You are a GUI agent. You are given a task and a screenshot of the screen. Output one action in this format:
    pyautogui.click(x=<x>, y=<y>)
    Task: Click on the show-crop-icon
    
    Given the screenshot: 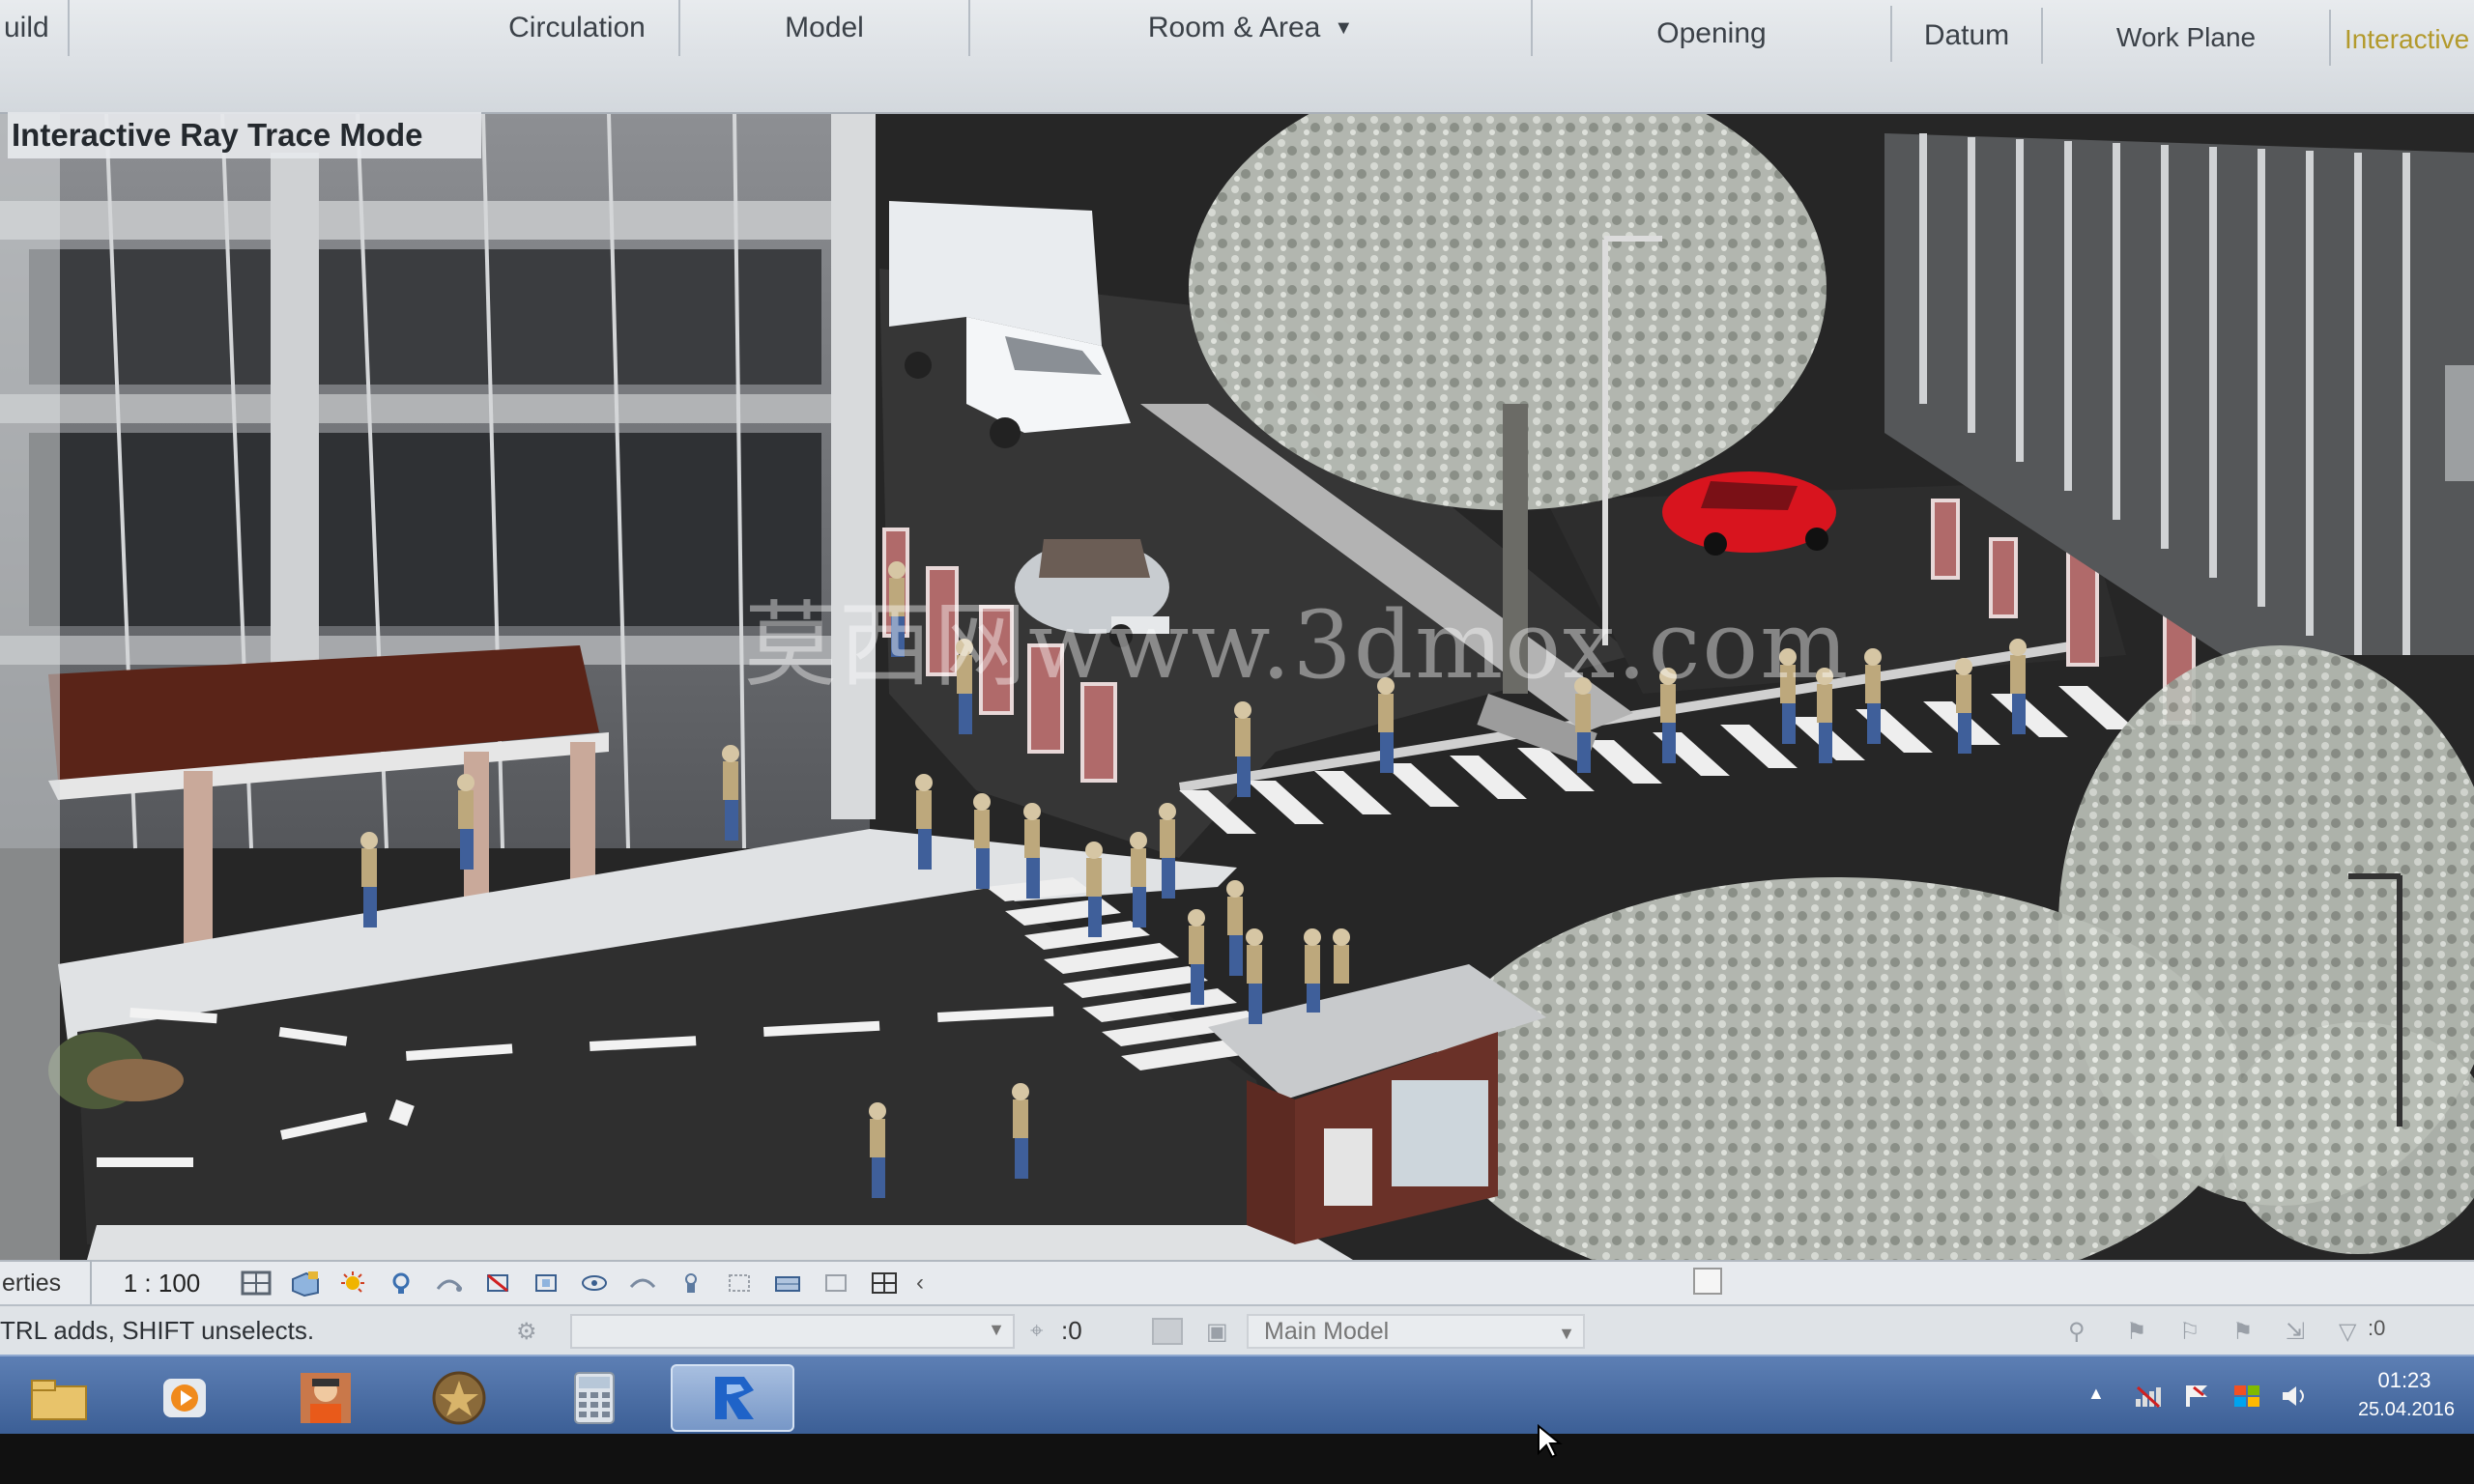 What is the action you would take?
    pyautogui.click(x=546, y=1283)
    